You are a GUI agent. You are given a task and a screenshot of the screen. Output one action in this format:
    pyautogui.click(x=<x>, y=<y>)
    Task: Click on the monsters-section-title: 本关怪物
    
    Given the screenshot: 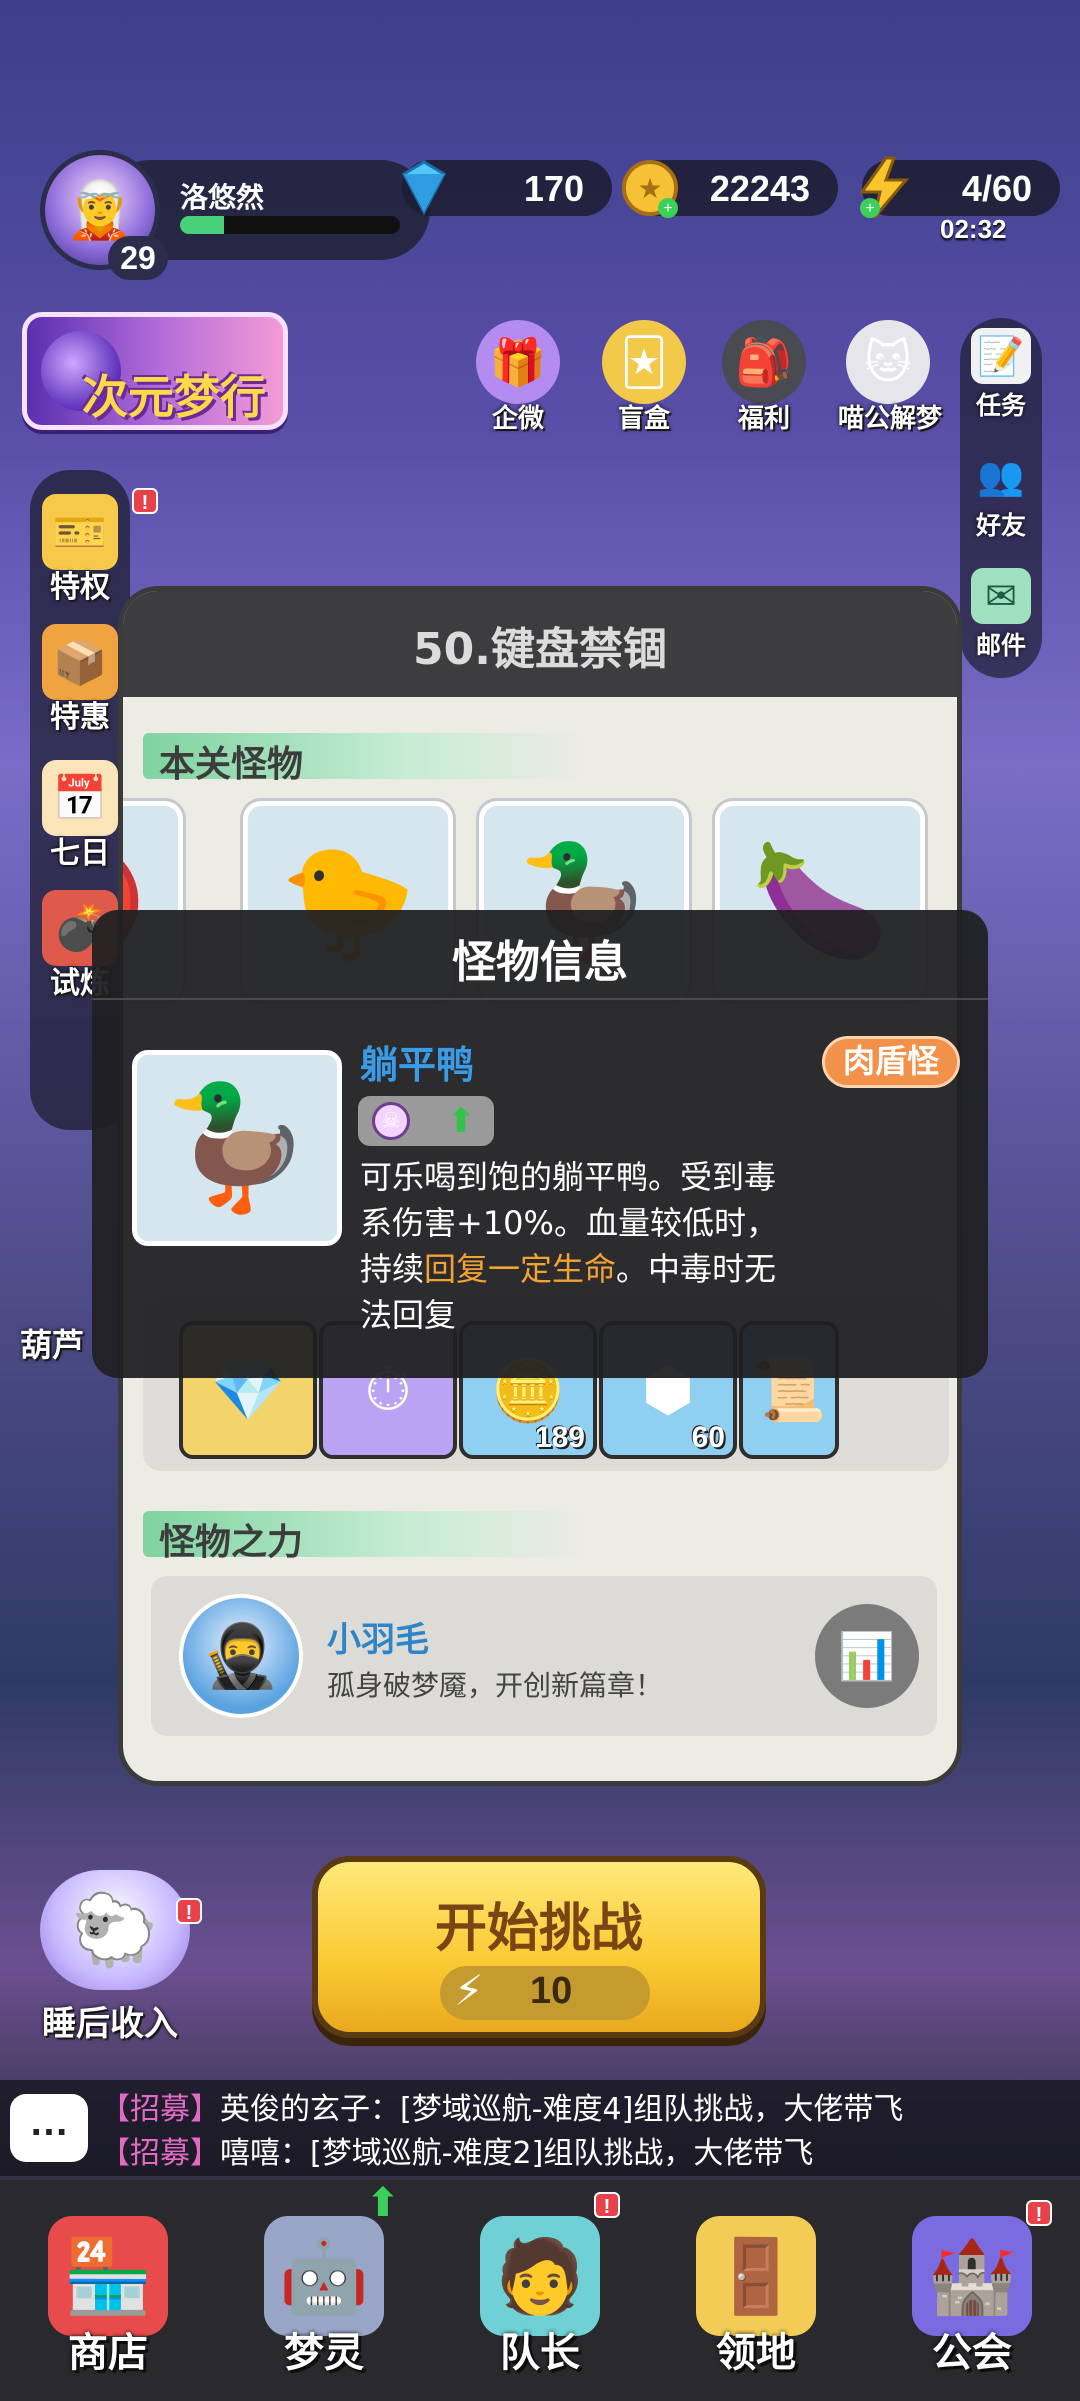 What is the action you would take?
    pyautogui.click(x=231, y=764)
    